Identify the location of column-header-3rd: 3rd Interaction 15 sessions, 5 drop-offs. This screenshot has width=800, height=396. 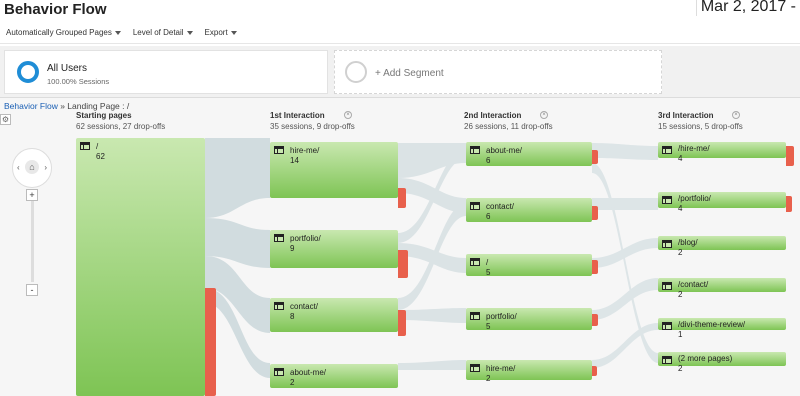
(700, 121).